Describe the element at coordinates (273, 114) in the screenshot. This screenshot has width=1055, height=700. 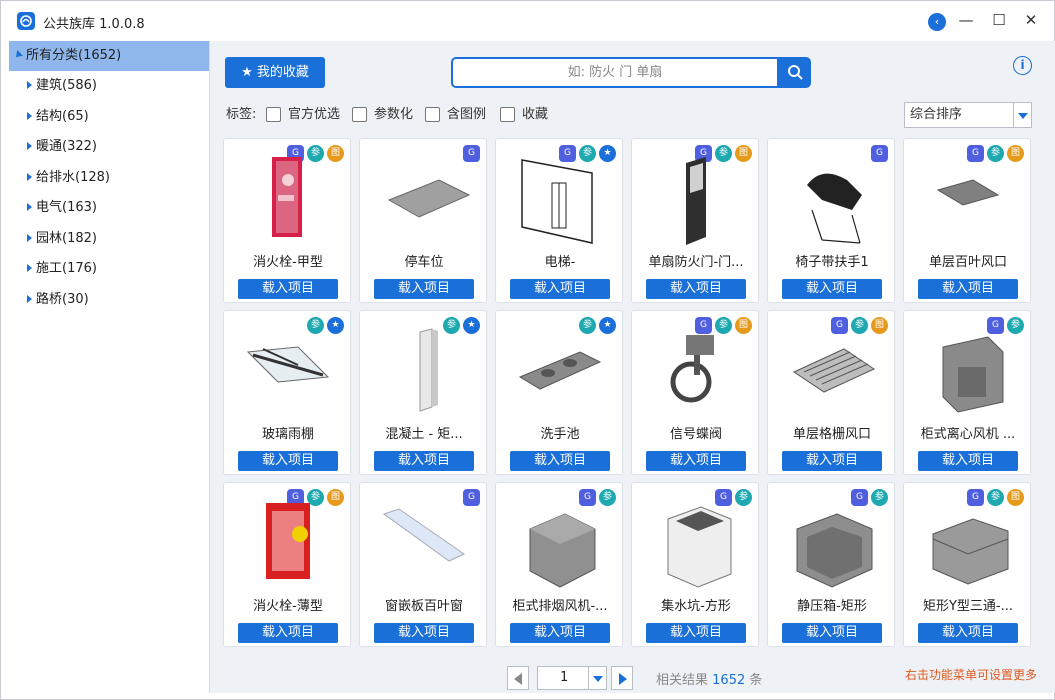
I see `checkbox-official` at that location.